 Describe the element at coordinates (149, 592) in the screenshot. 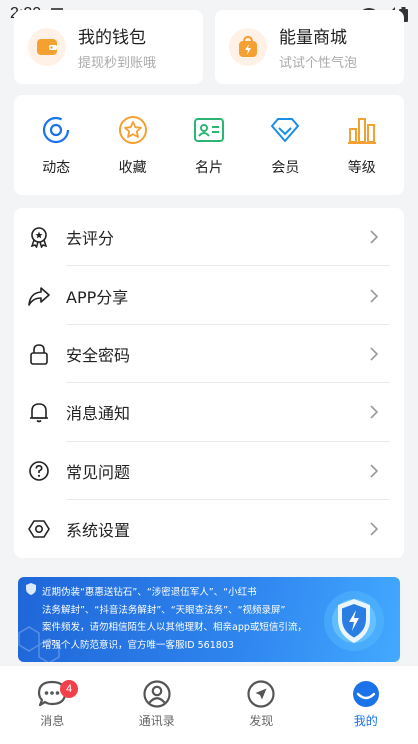

I see `banner-line: 近期伪装“惠惠送钻石”、“涉密退伍军人”、“小红书` at that location.